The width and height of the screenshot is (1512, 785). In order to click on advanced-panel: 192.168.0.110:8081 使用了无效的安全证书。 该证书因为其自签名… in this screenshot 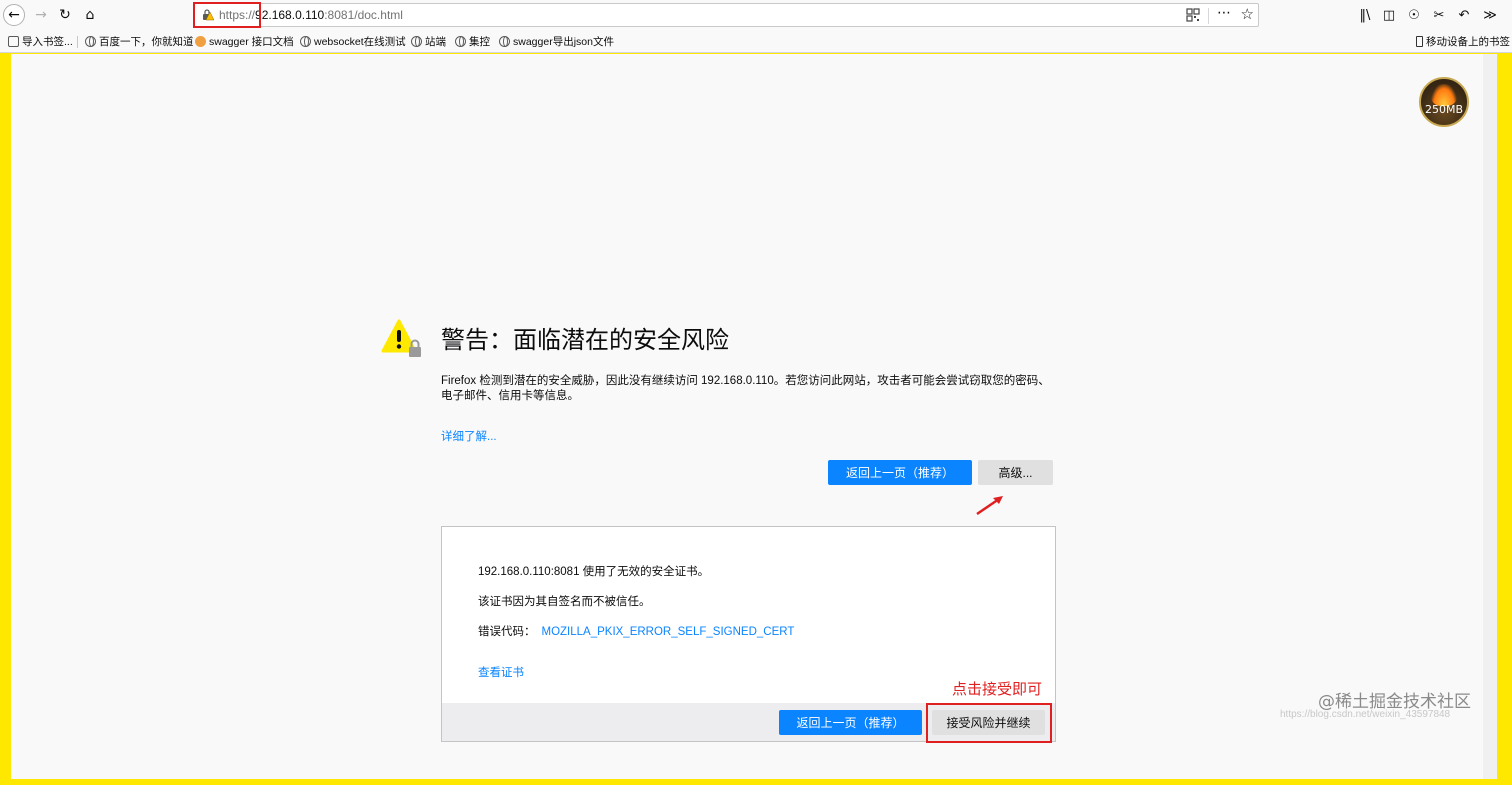, I will do `click(748, 634)`.